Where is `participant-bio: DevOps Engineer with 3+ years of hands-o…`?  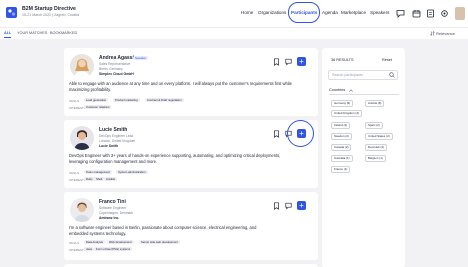
participant-bio: DevOps Engineer with 3+ years of hands-o… is located at coordinates (175, 158).